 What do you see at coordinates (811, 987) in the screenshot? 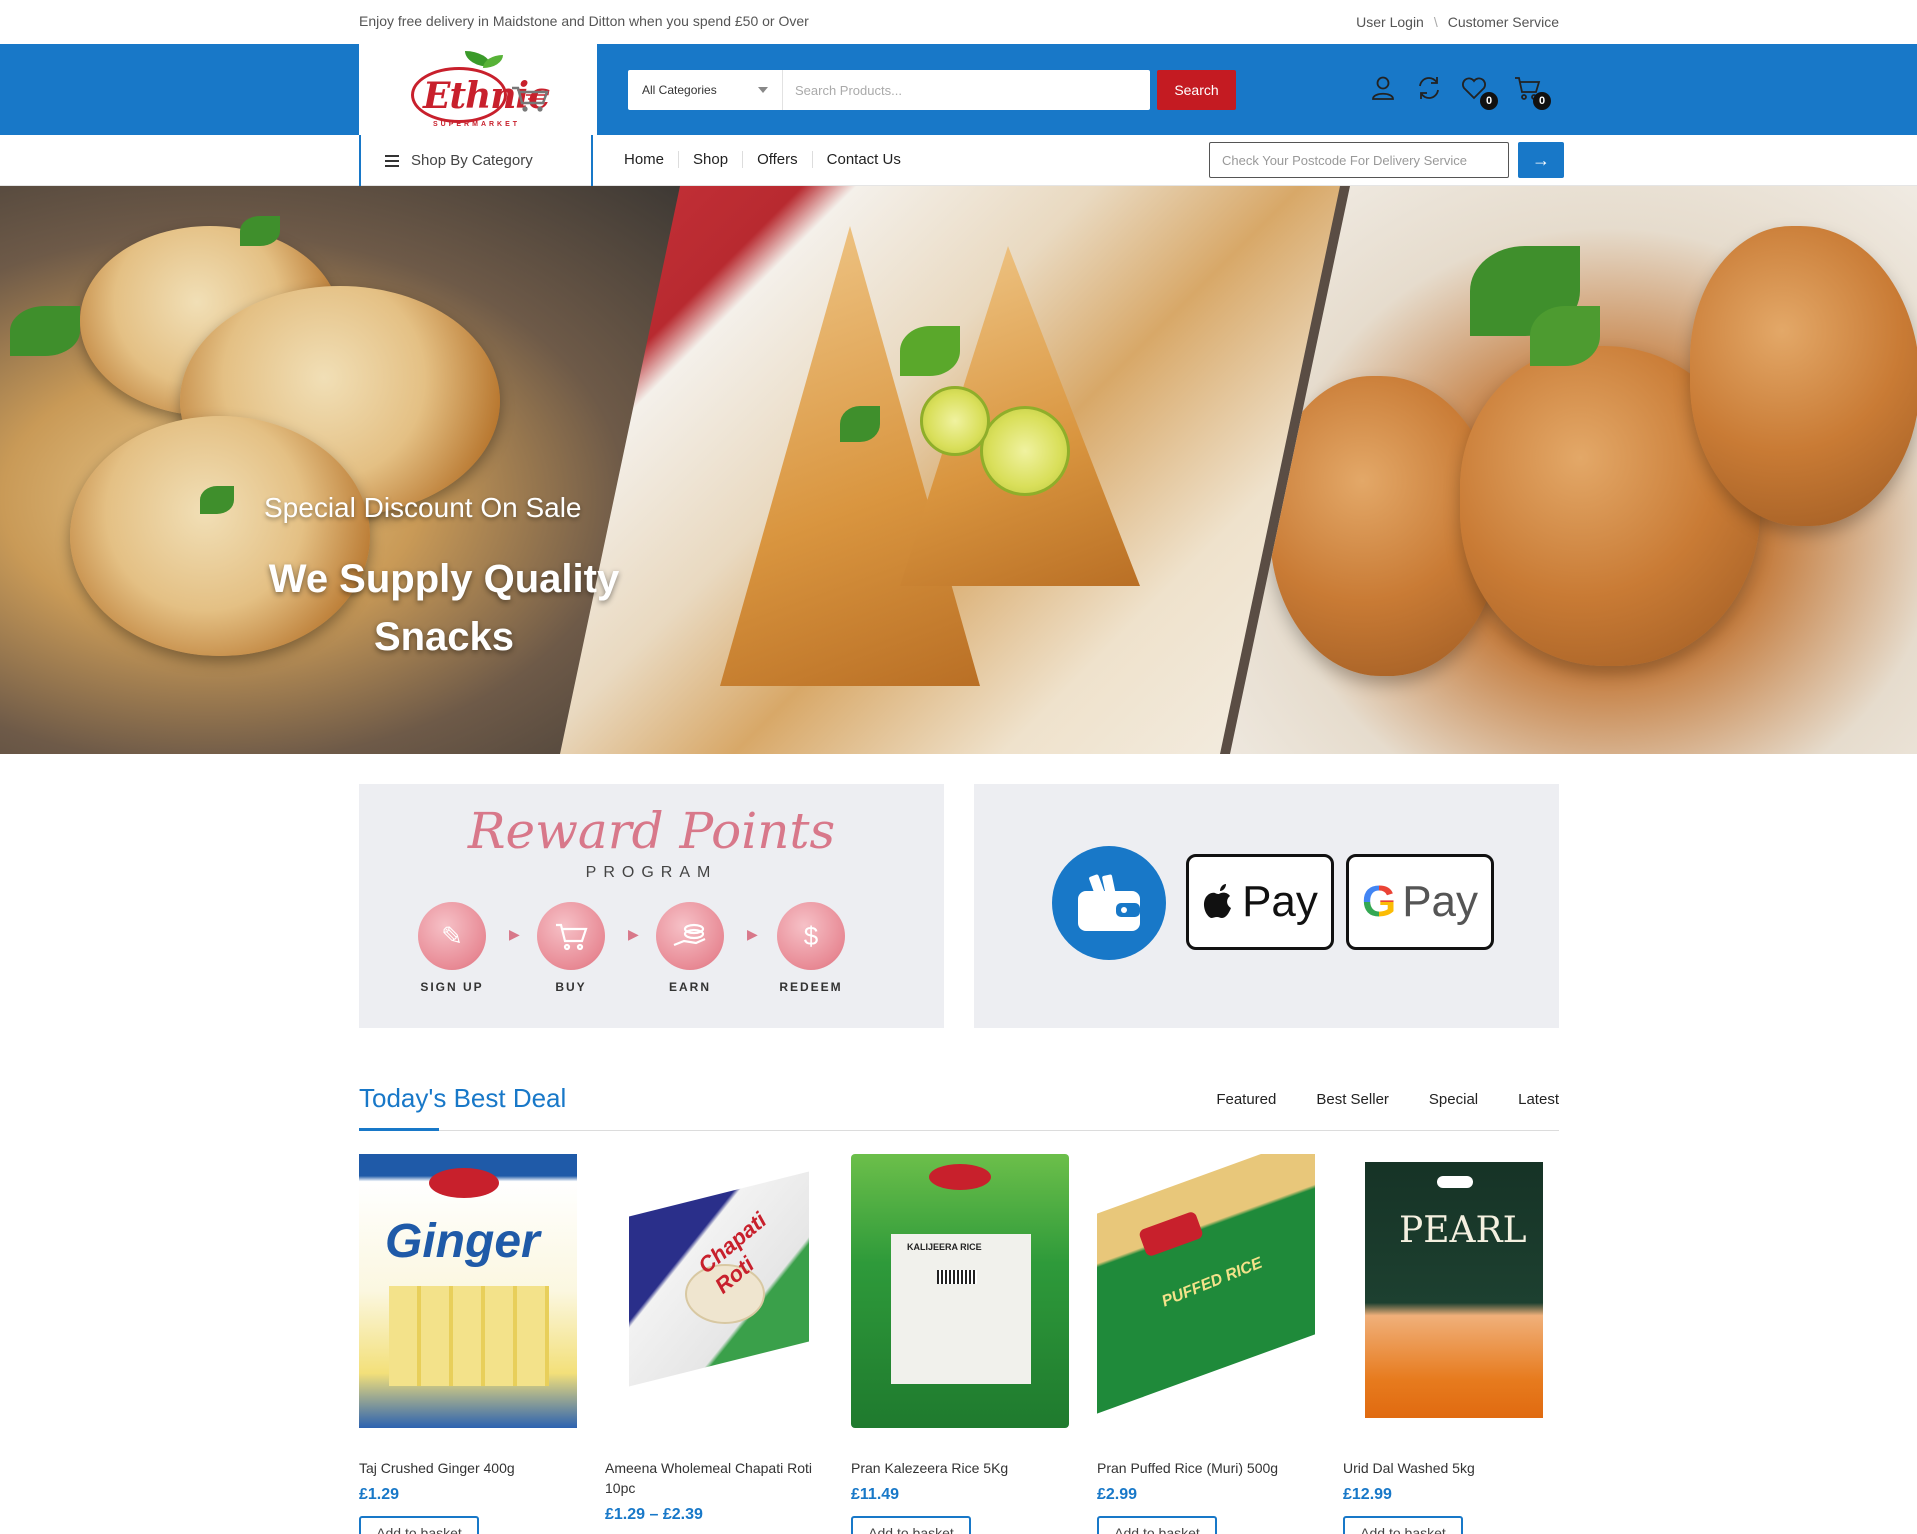
I see `reward-step-label: REDEEM` at bounding box center [811, 987].